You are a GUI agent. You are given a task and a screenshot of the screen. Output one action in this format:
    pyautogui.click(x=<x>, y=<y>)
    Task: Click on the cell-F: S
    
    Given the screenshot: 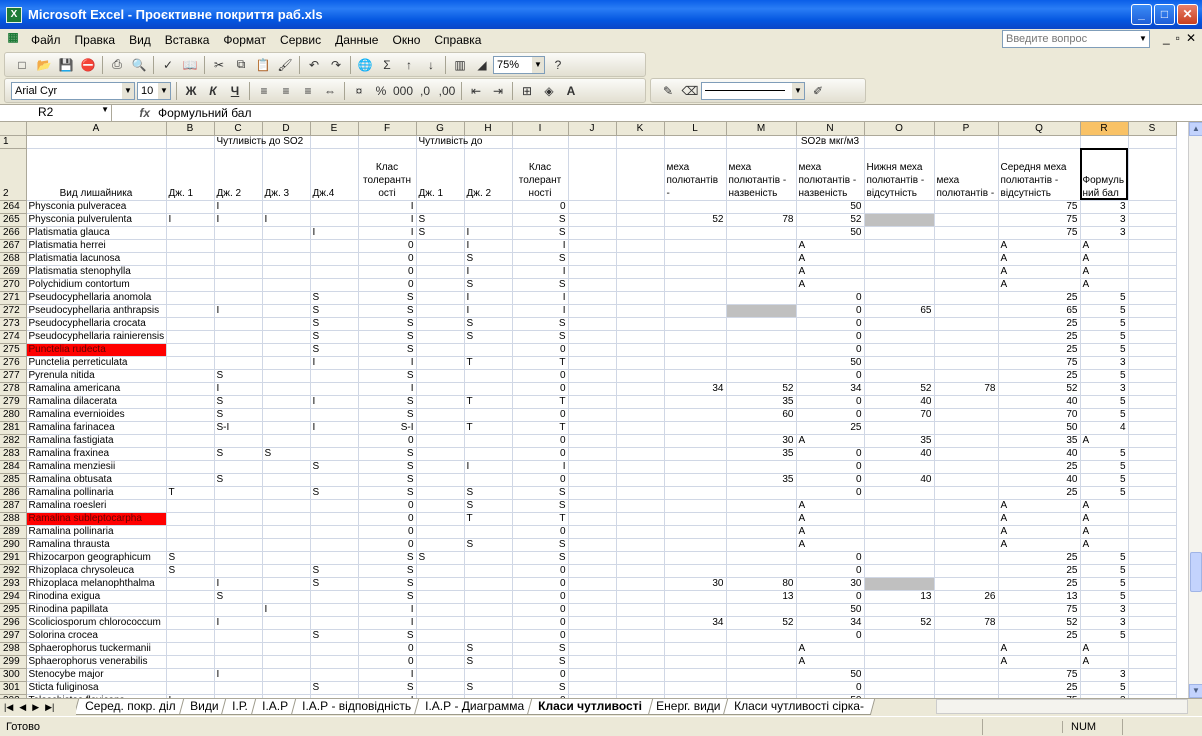 What is the action you would take?
    pyautogui.click(x=387, y=350)
    